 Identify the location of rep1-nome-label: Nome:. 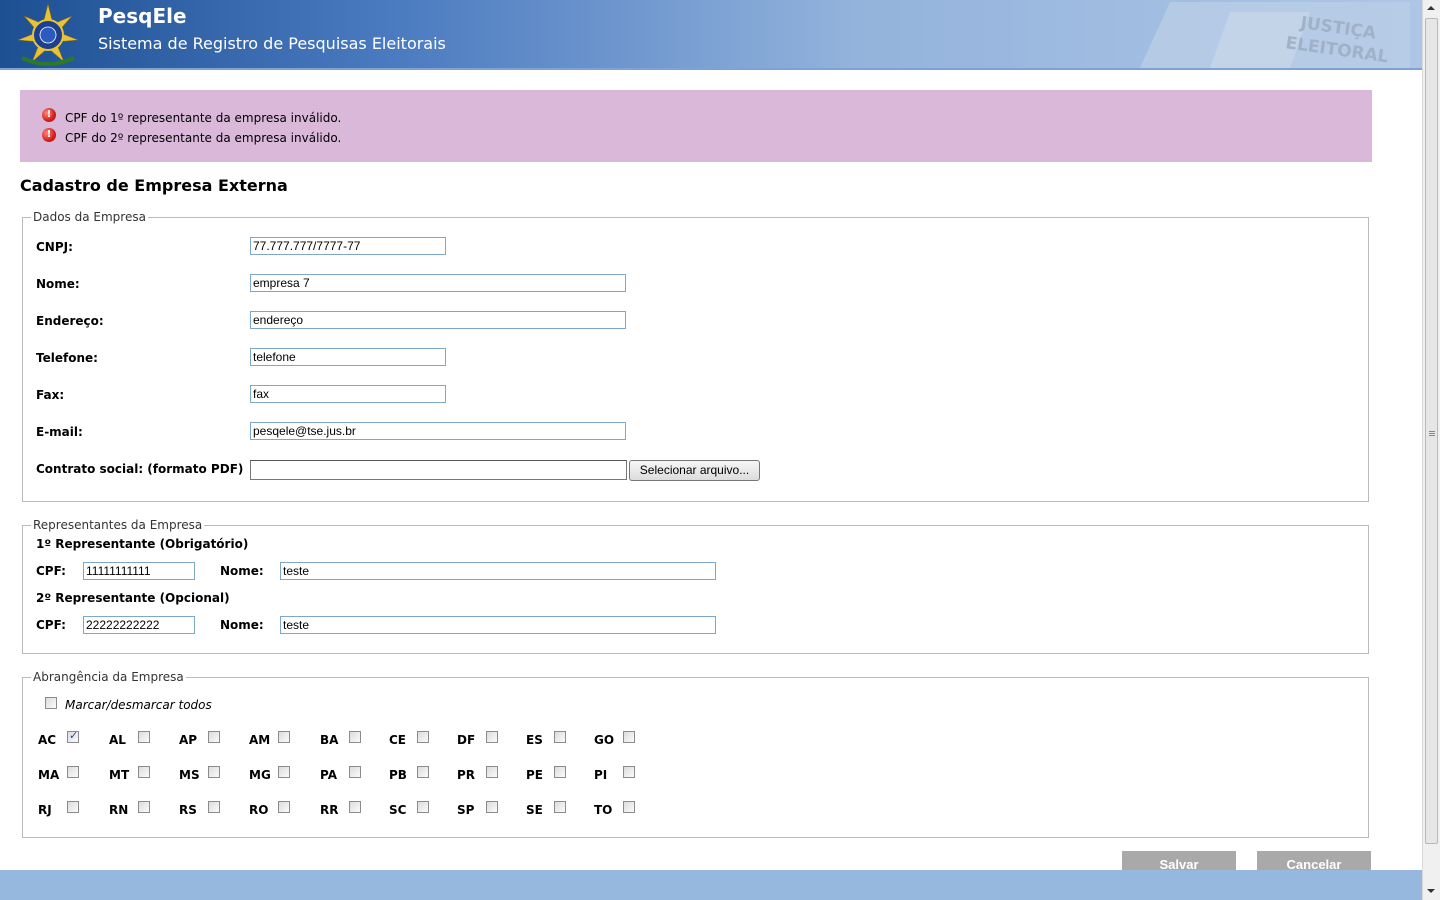
(242, 571).